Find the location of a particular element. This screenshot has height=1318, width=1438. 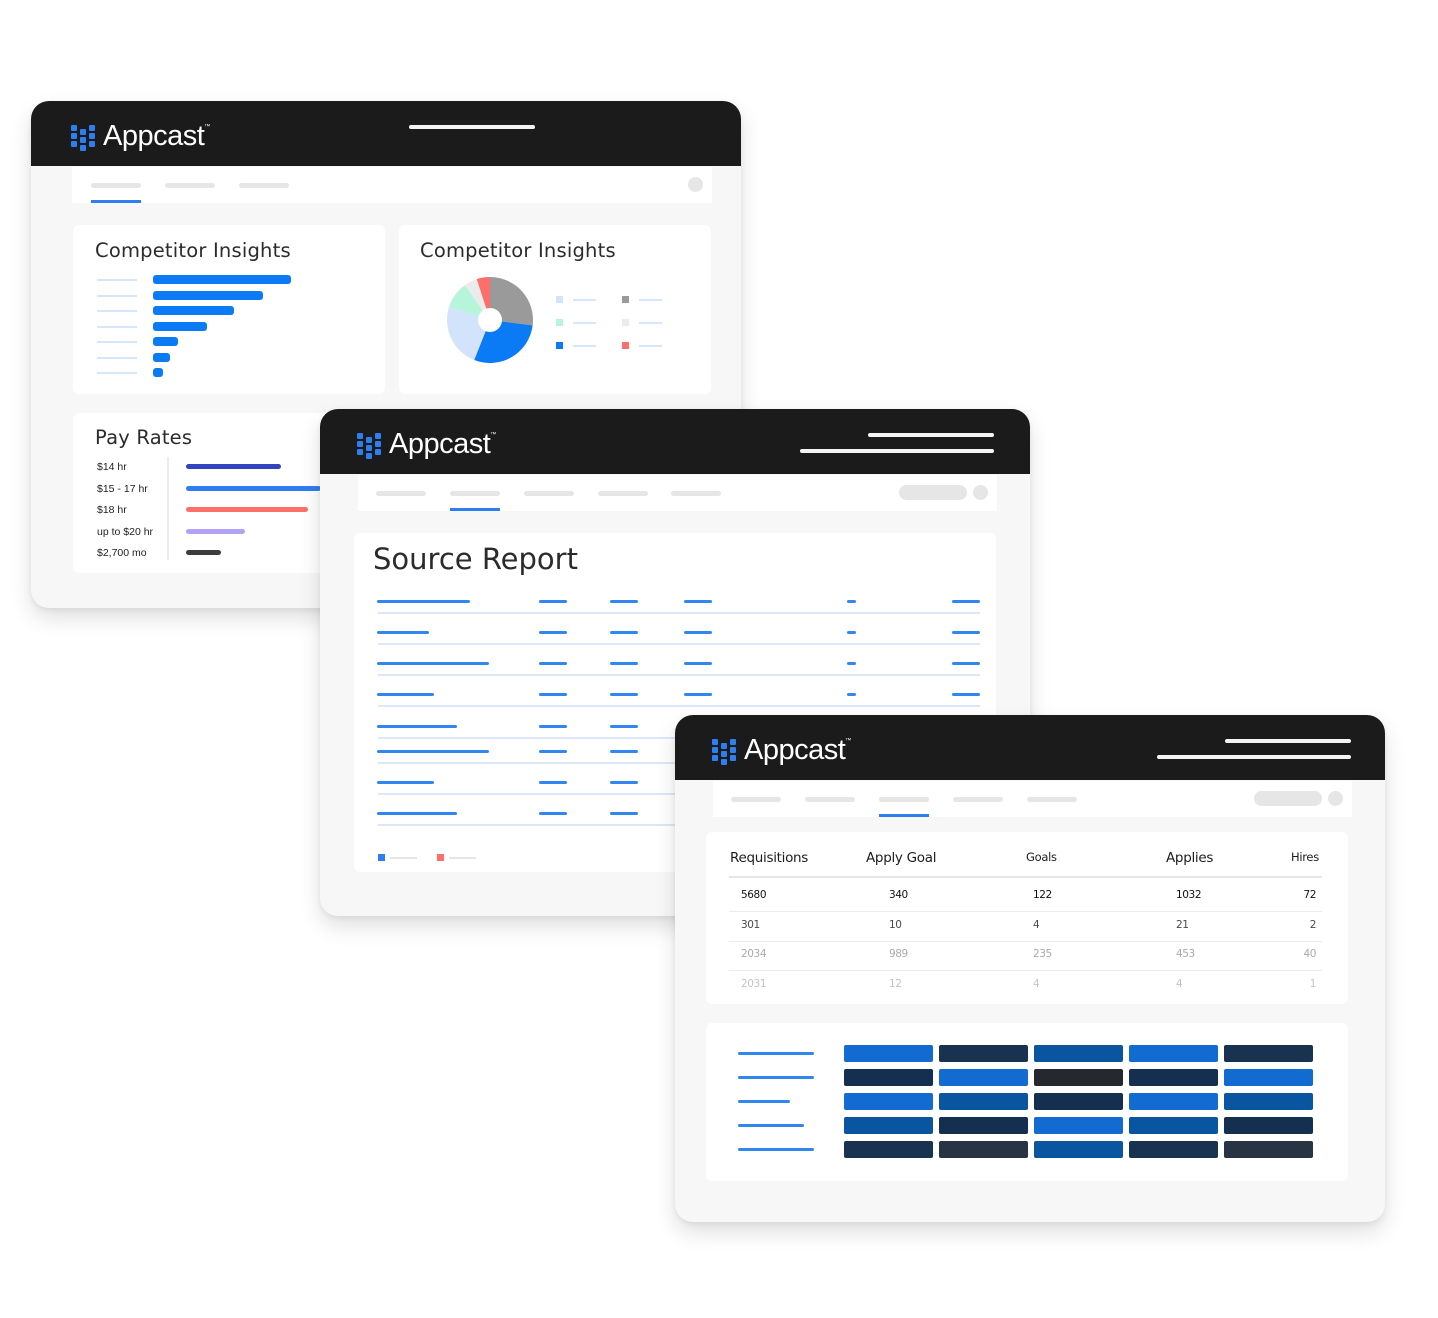

competitor-insights-pie-card: Competitor Insights is located at coordinates (555, 309).